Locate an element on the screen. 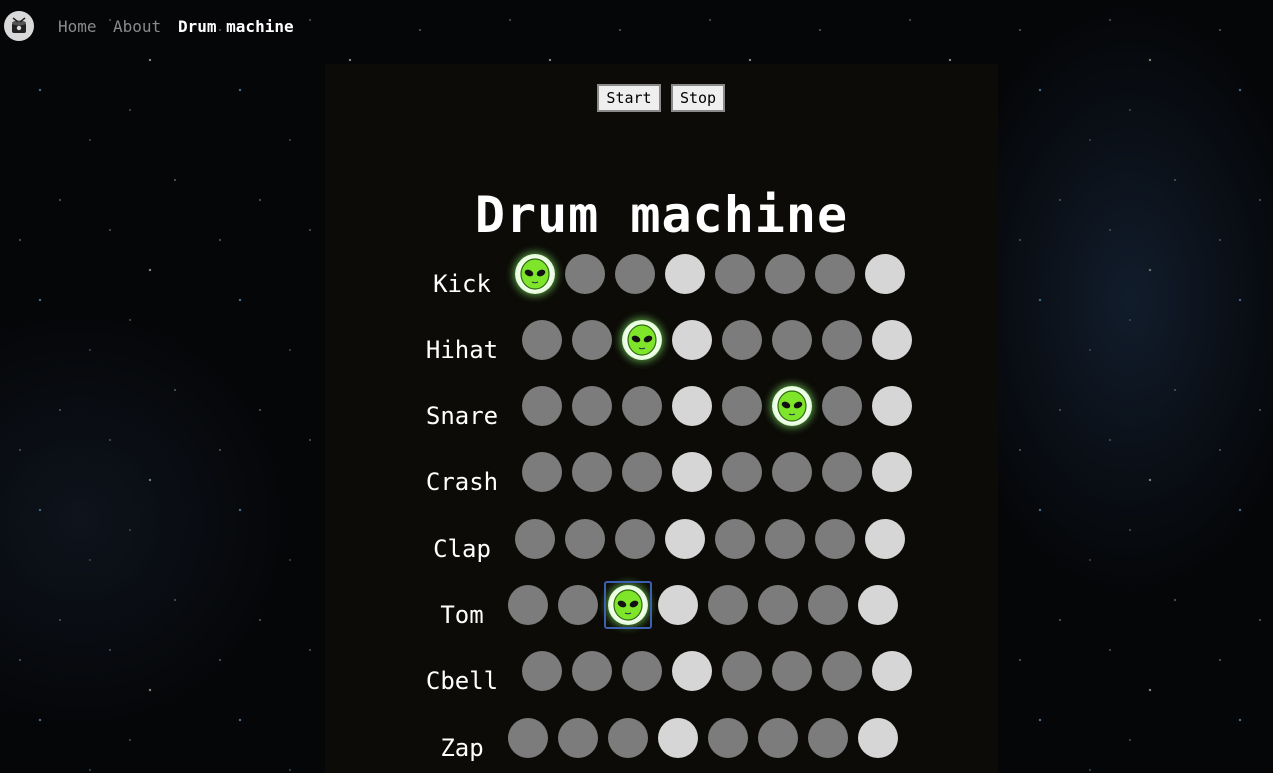 The width and height of the screenshot is (1273, 773). top-nav: Home About Drum machine is located at coordinates (300, 26).